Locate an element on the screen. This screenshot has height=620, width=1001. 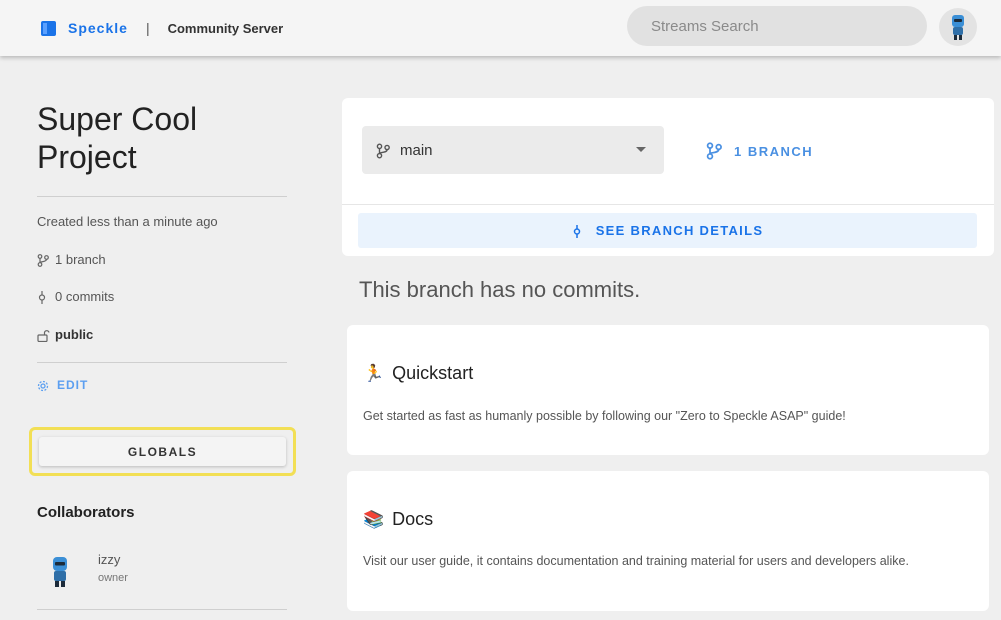
see-branch-details-button: SEE BRANCH DETAILS is located at coordinates (667, 230).